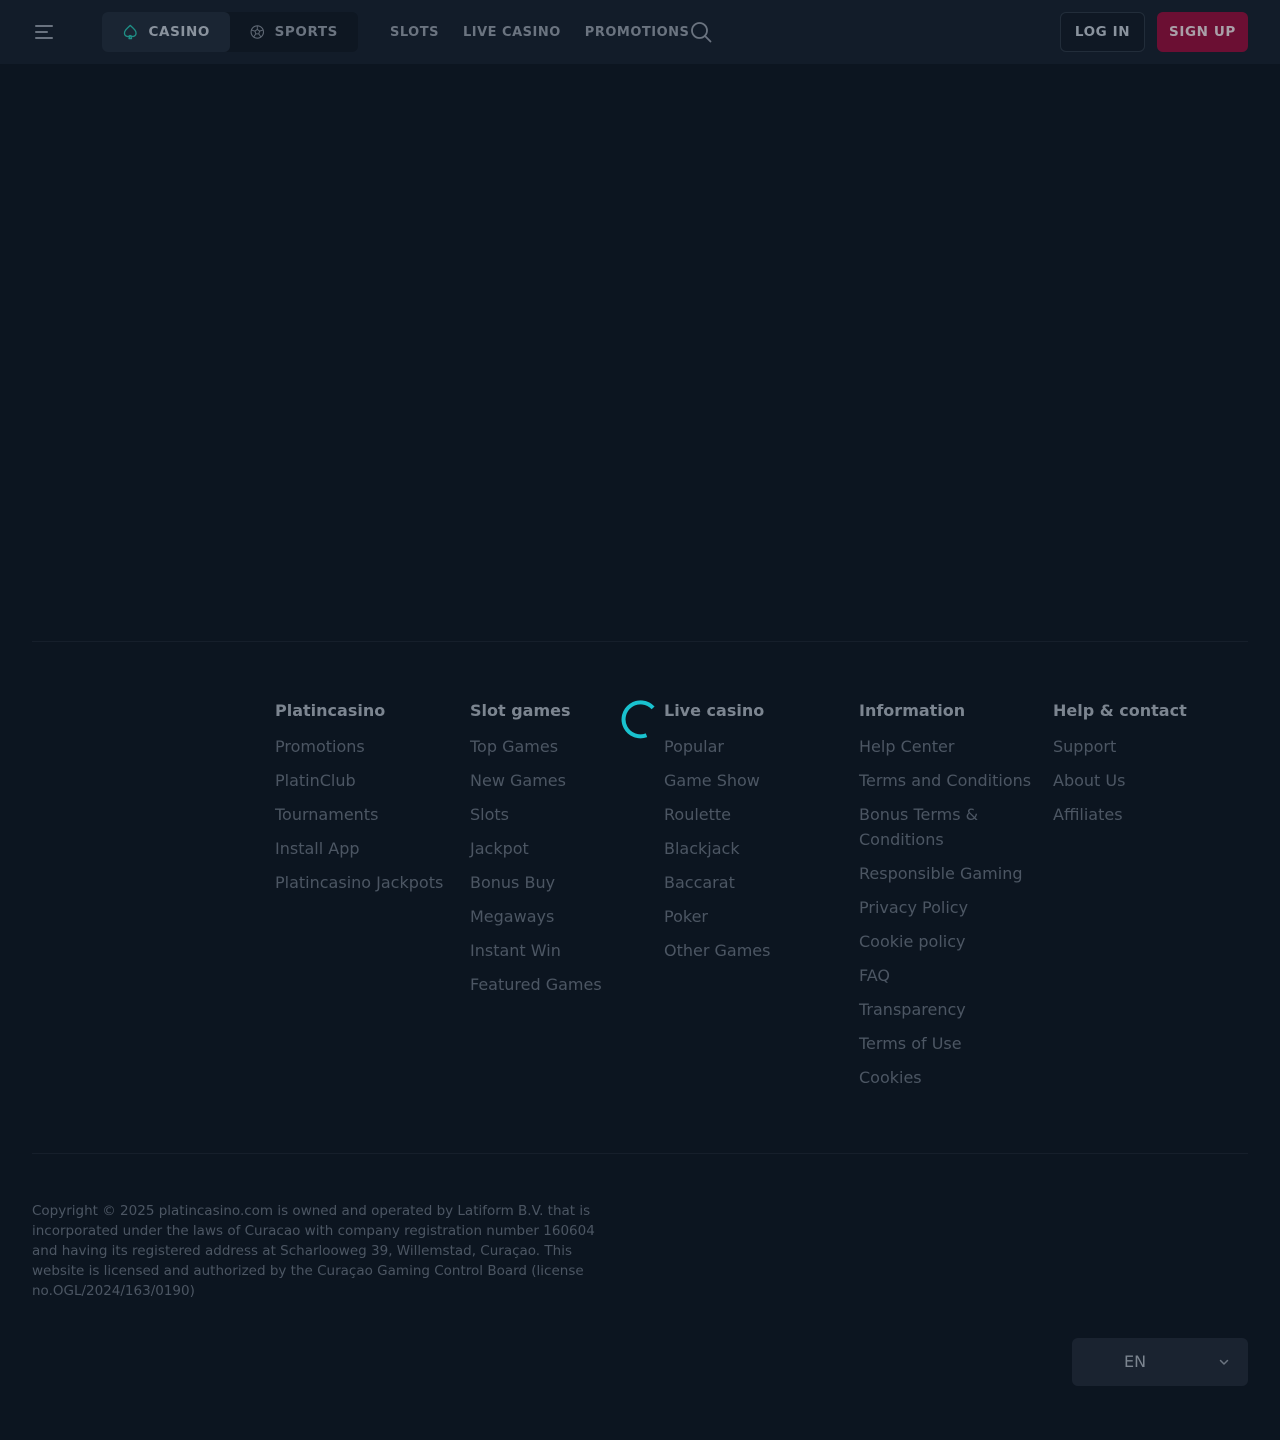 The image size is (1280, 1440). Describe the element at coordinates (717, 916) in the screenshot. I see `footer-link: Poker` at that location.